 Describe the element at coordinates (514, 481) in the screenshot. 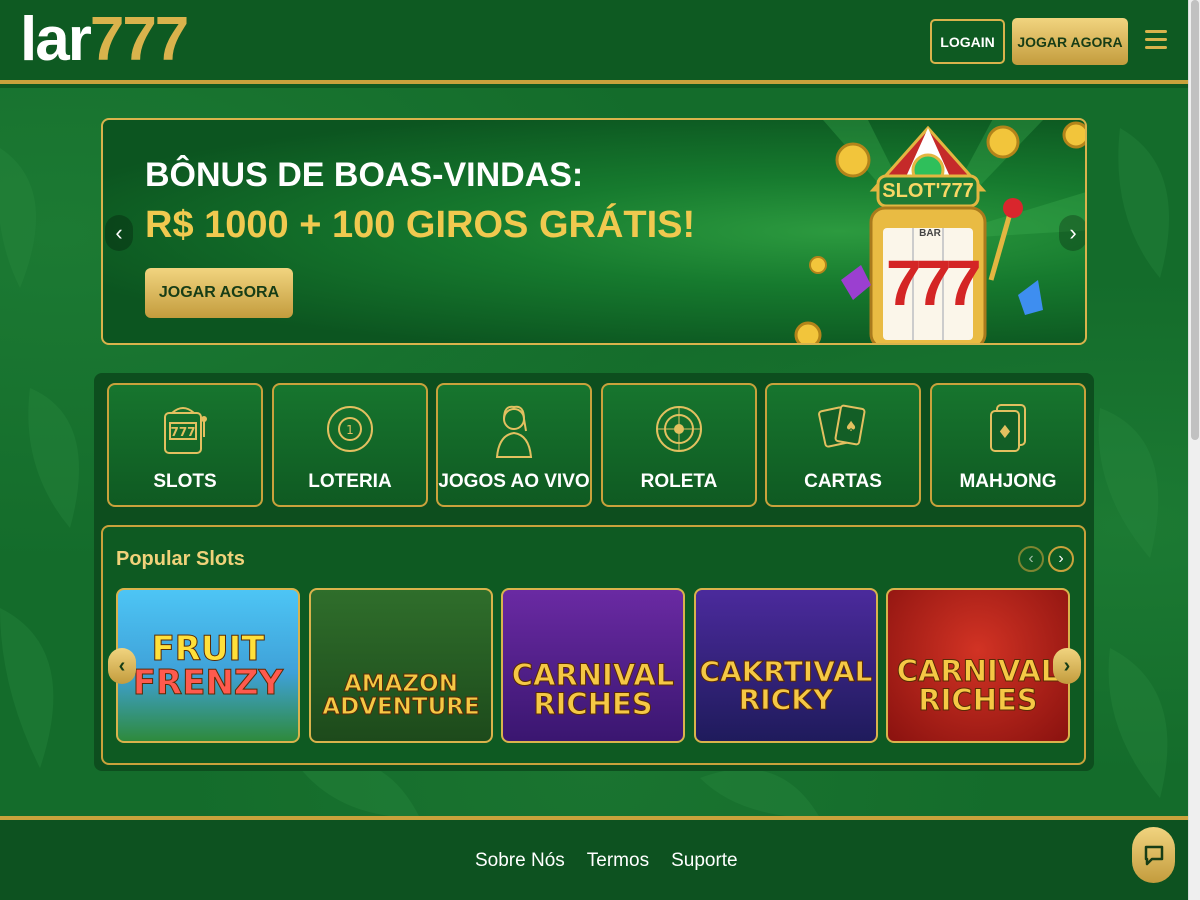

I see `category-label: JOGOS AO VIVO` at that location.